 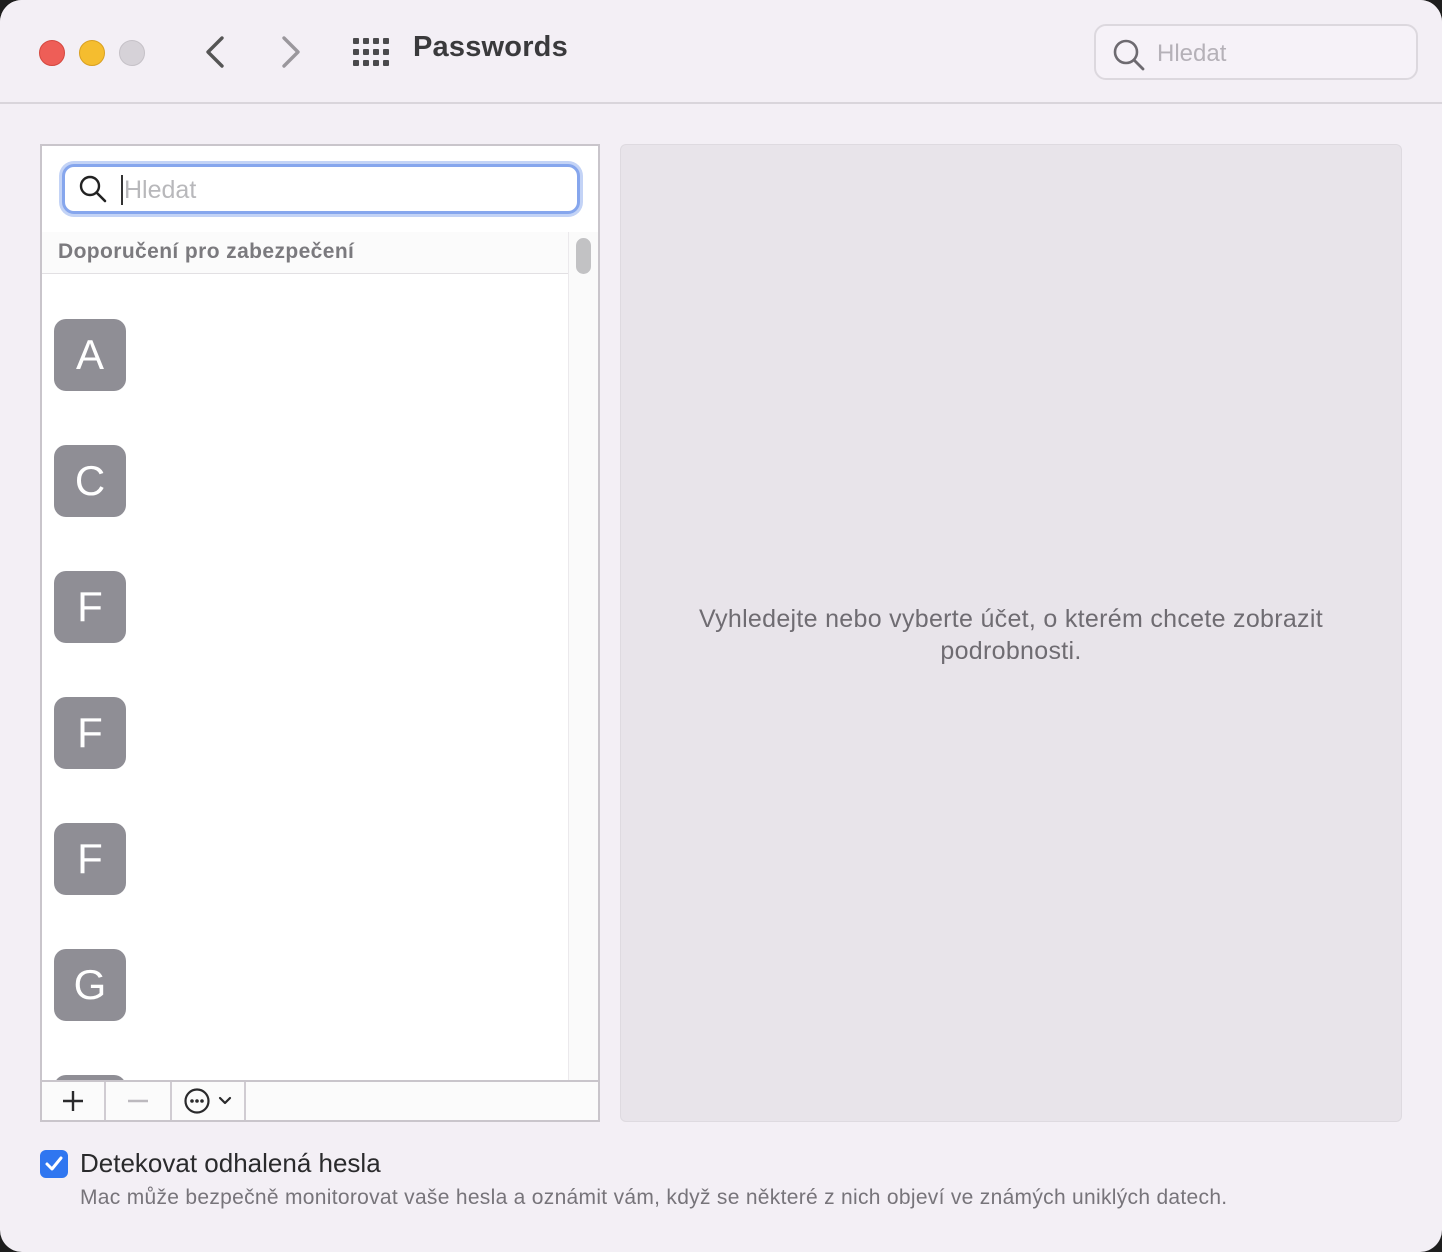 I want to click on preferences-search-field: Hledat, so click(x=1256, y=52).